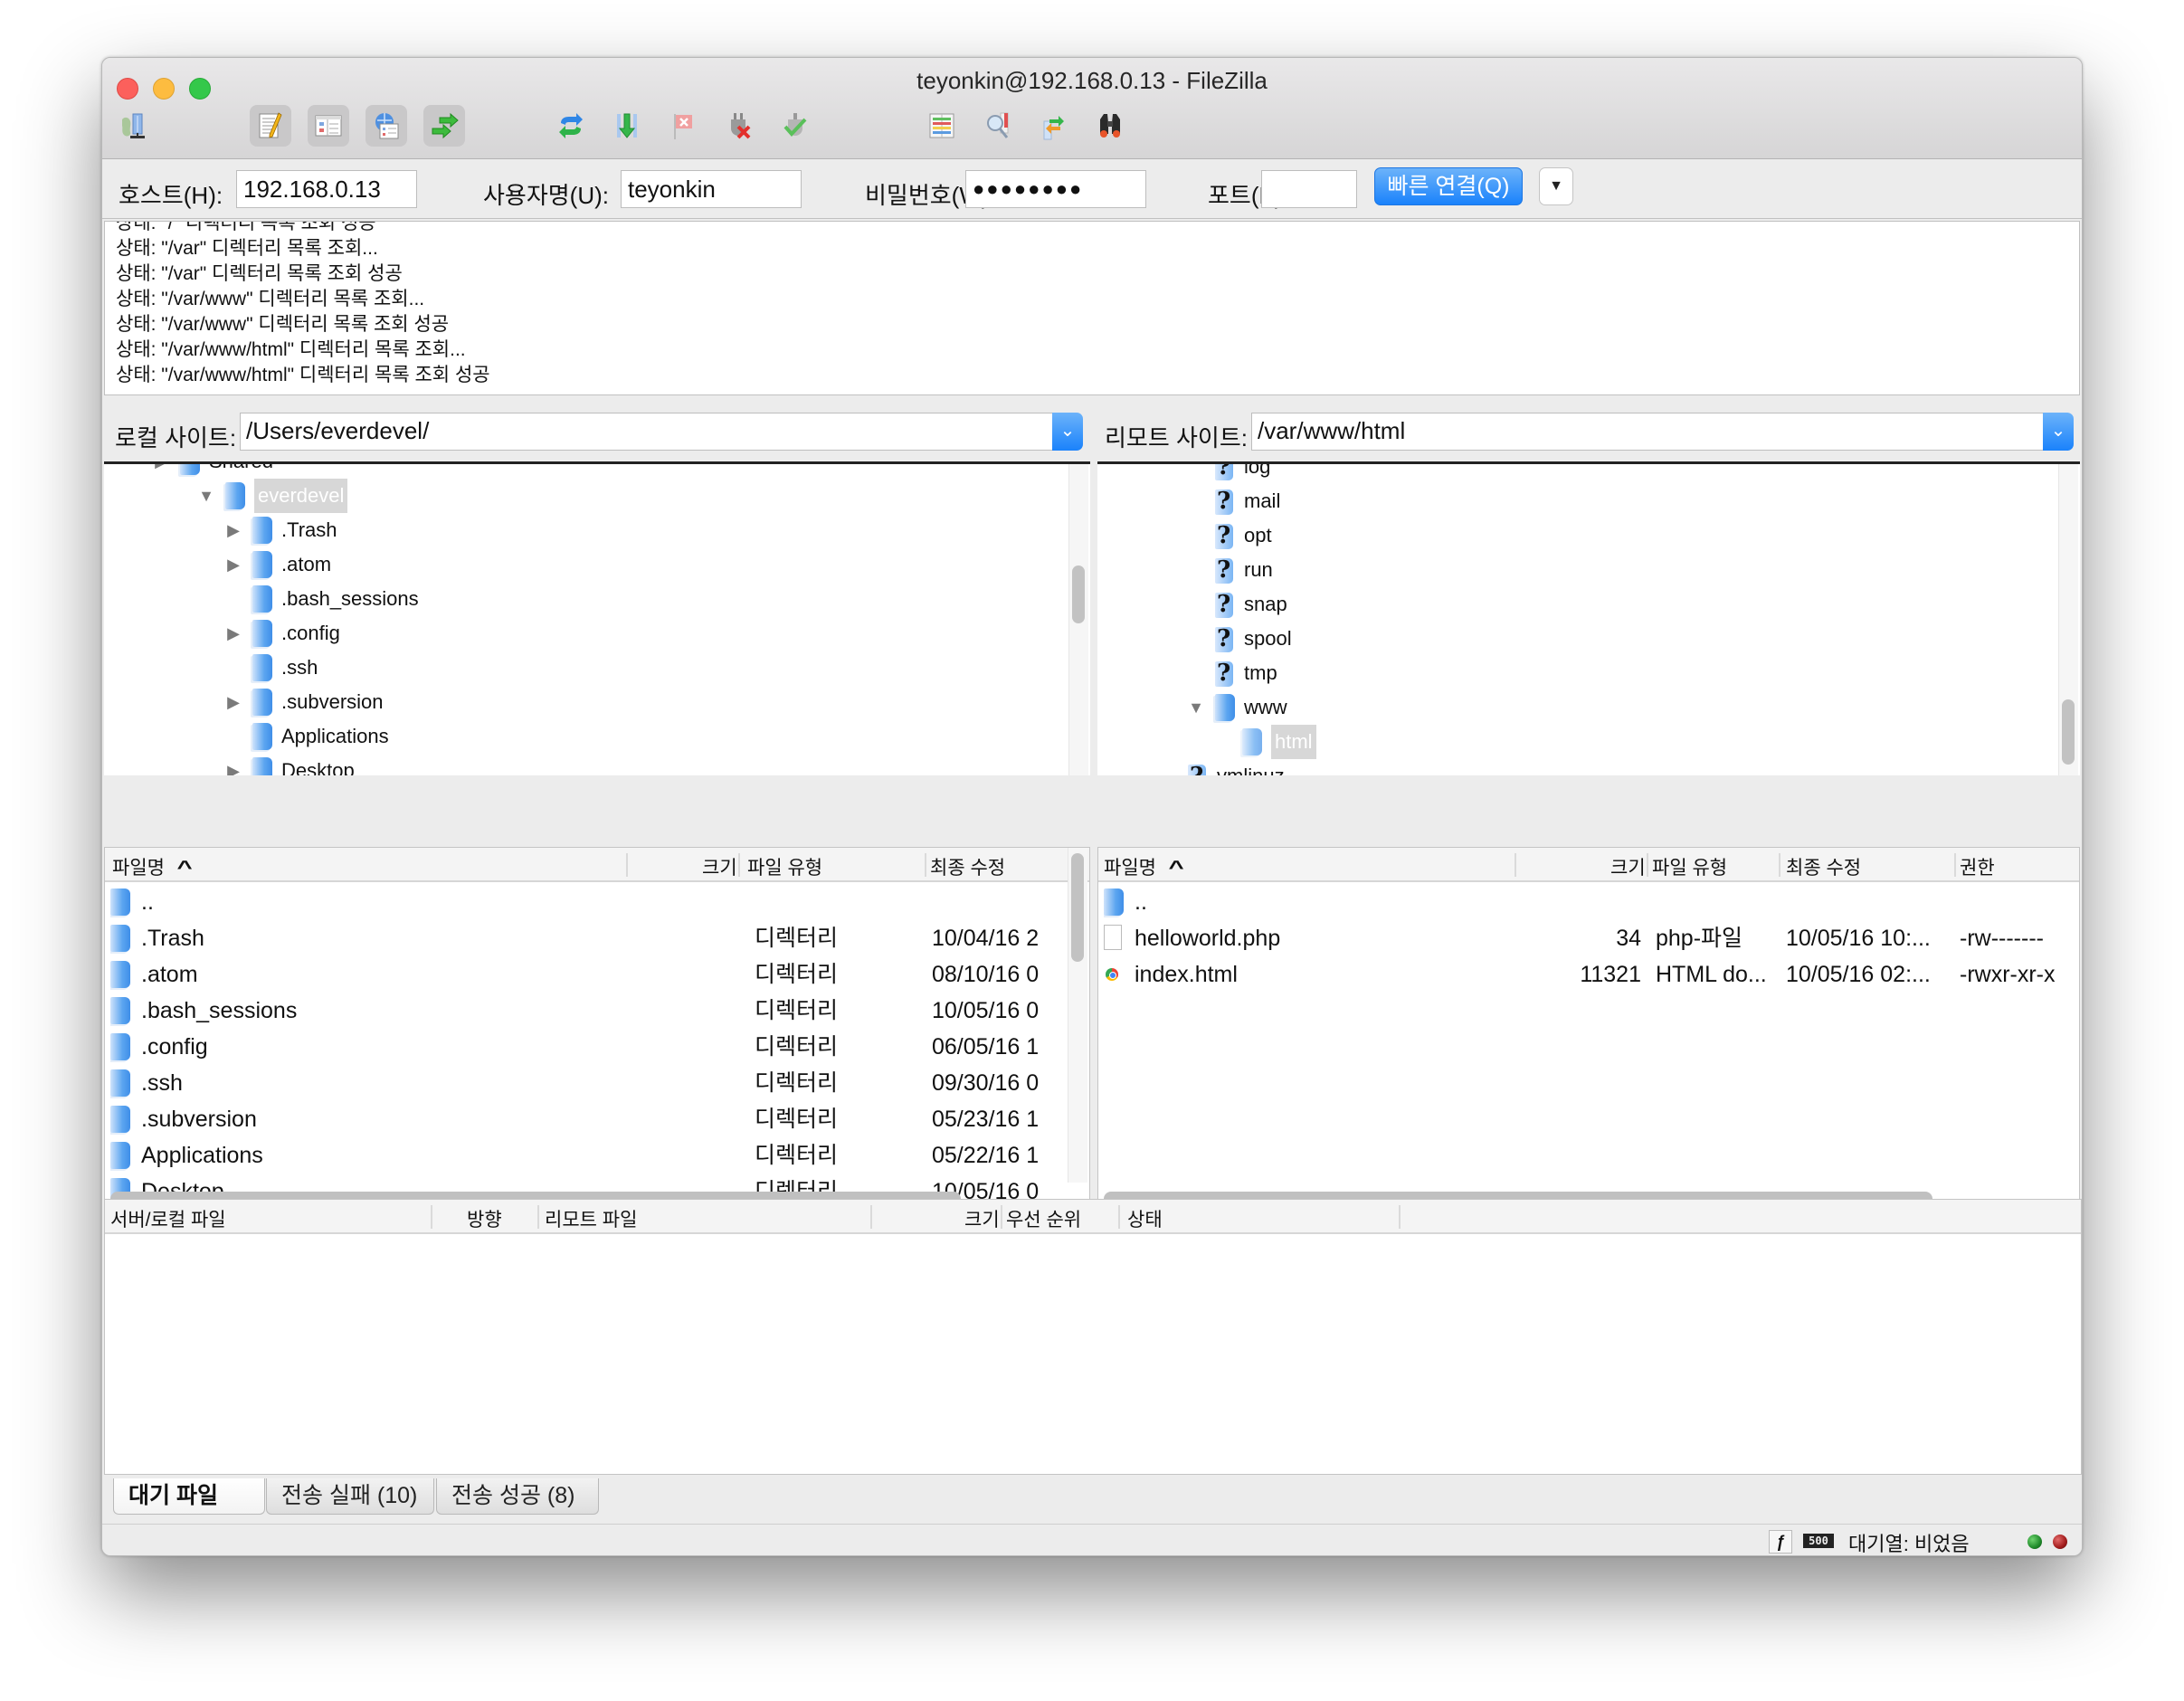 The height and width of the screenshot is (1701, 2184). What do you see at coordinates (273, 496) in the screenshot?
I see `tree-item: ▼ everdevel` at bounding box center [273, 496].